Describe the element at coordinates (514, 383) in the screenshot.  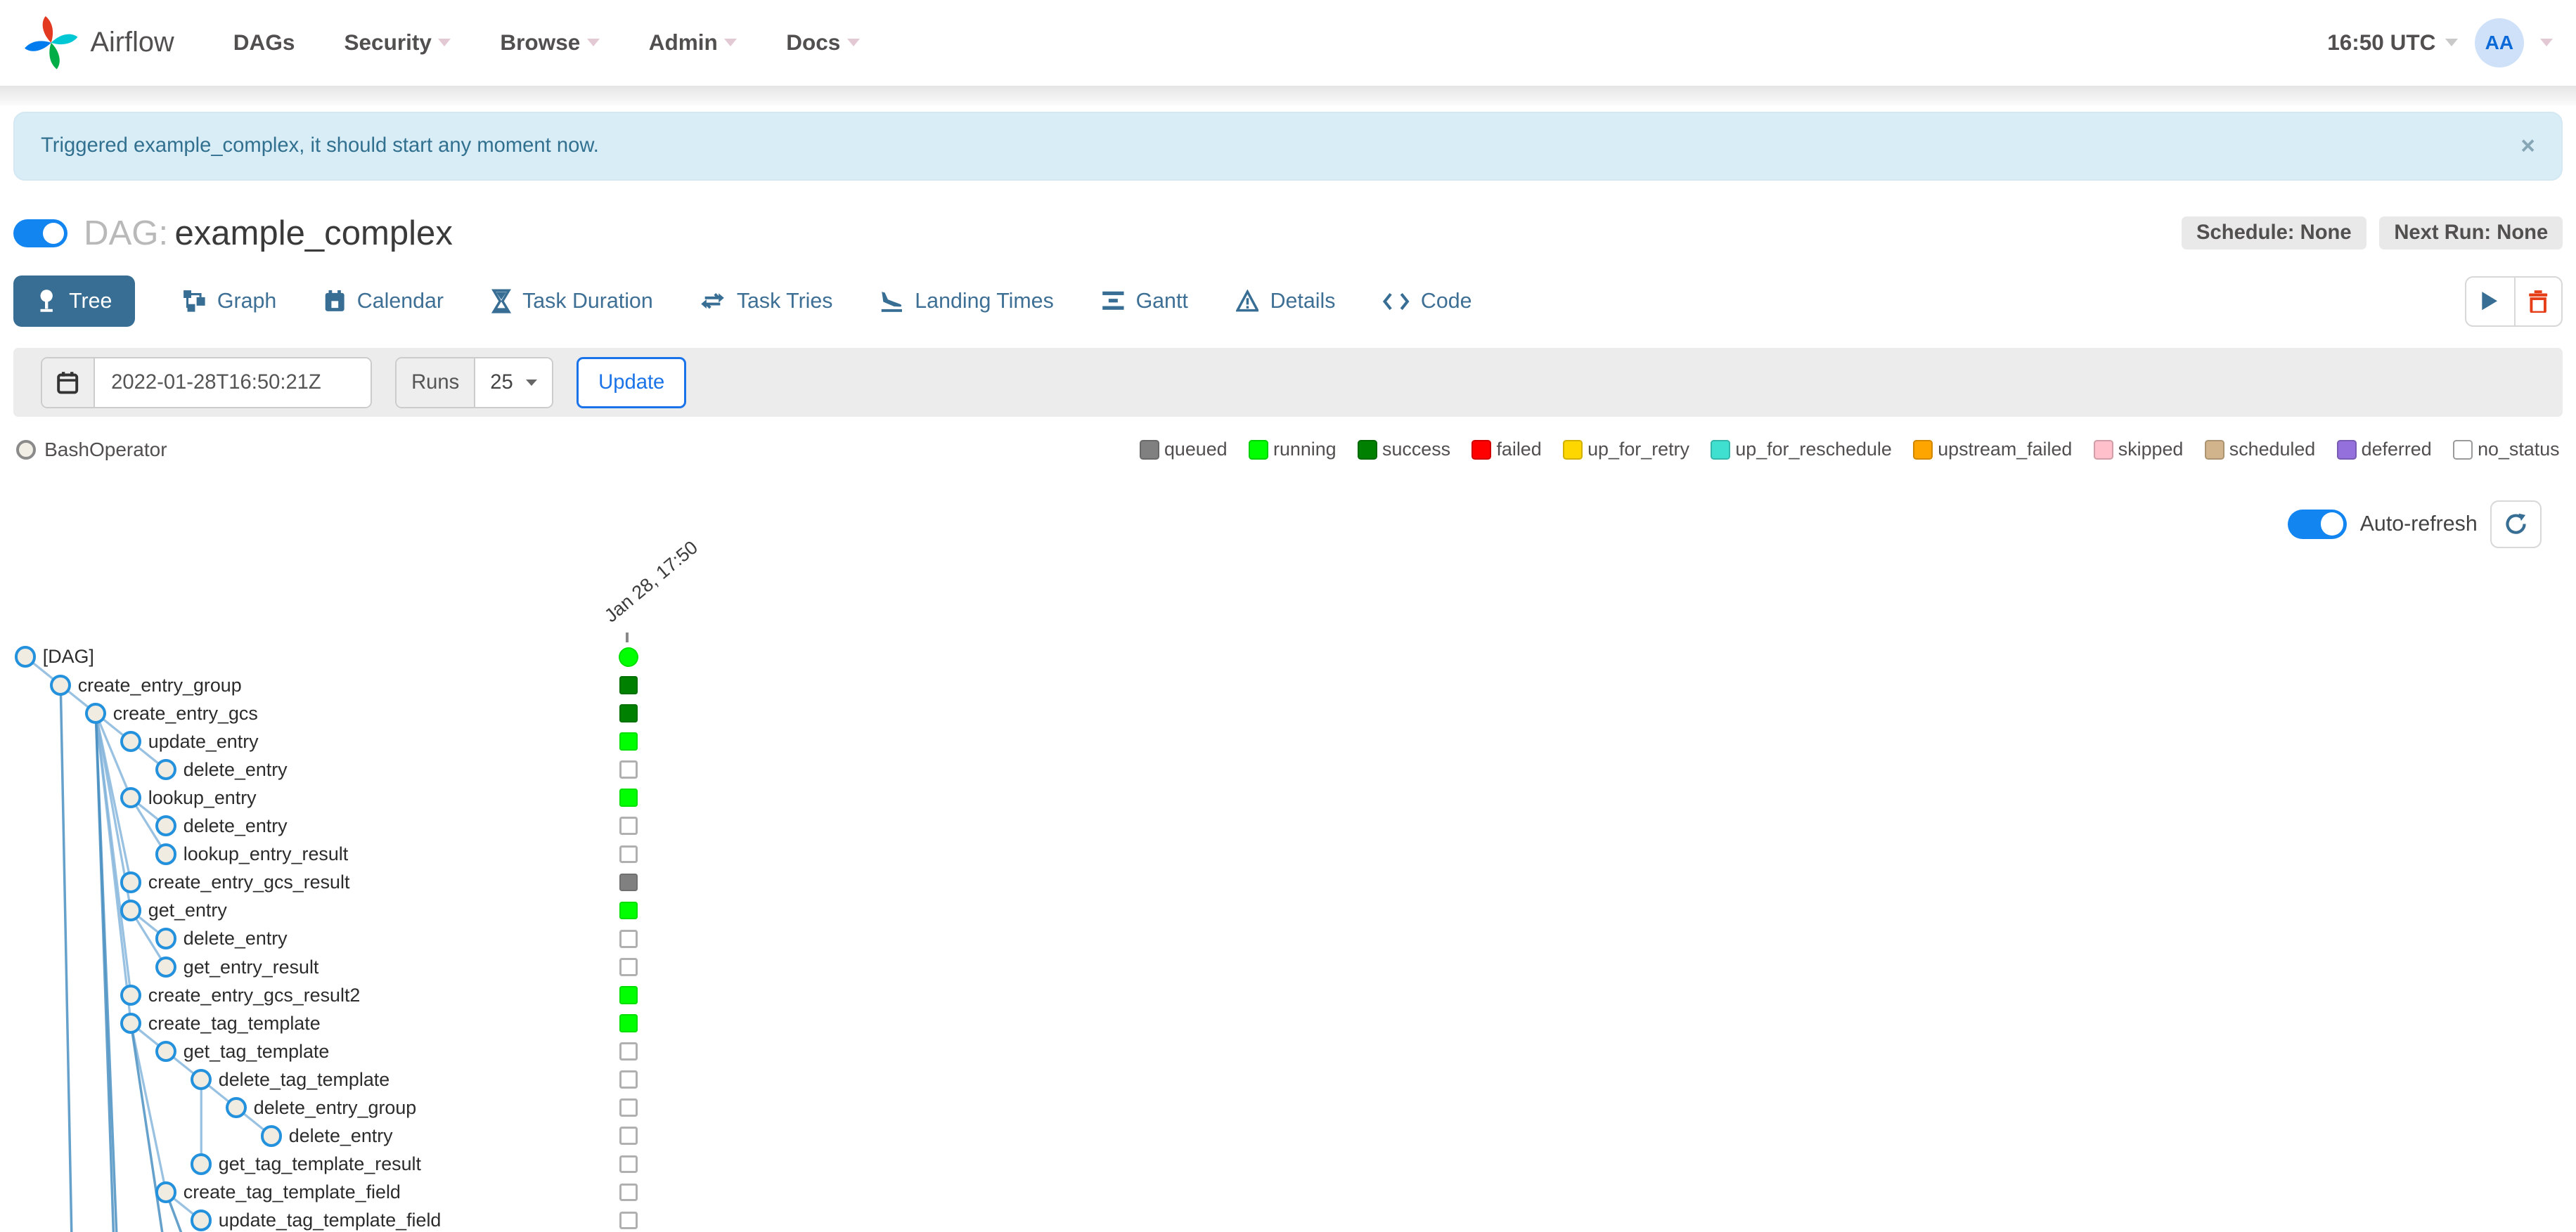
I see `num-runs-select: 25` at that location.